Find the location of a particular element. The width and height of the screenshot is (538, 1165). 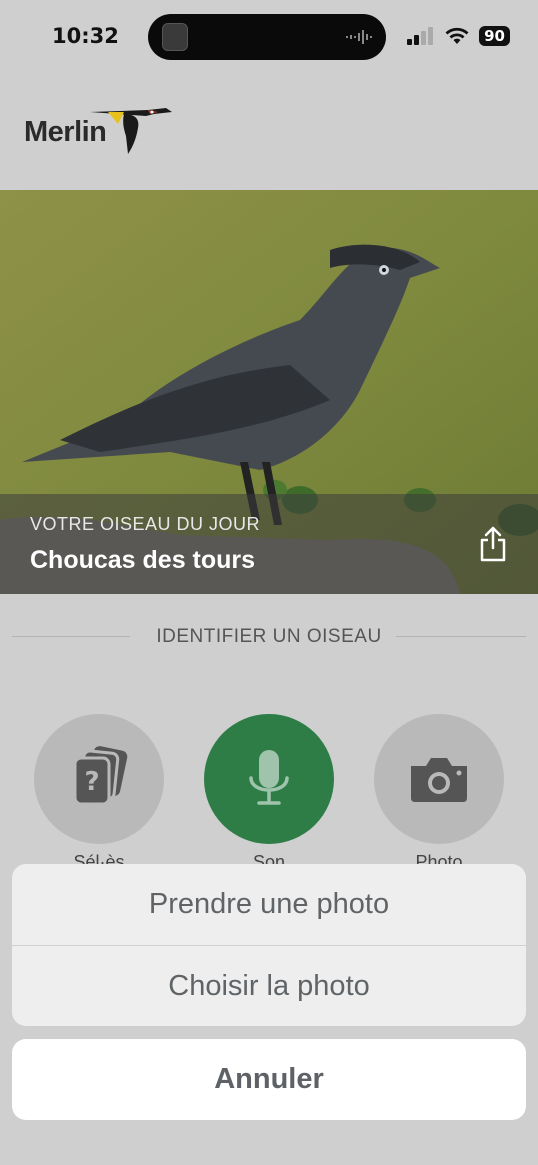

dynamic-island is located at coordinates (267, 37).